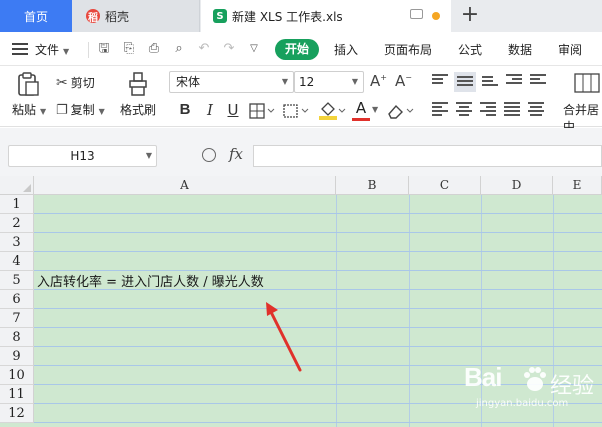 This screenshot has height=427, width=602. I want to click on align-left-icon, so click(440, 109).